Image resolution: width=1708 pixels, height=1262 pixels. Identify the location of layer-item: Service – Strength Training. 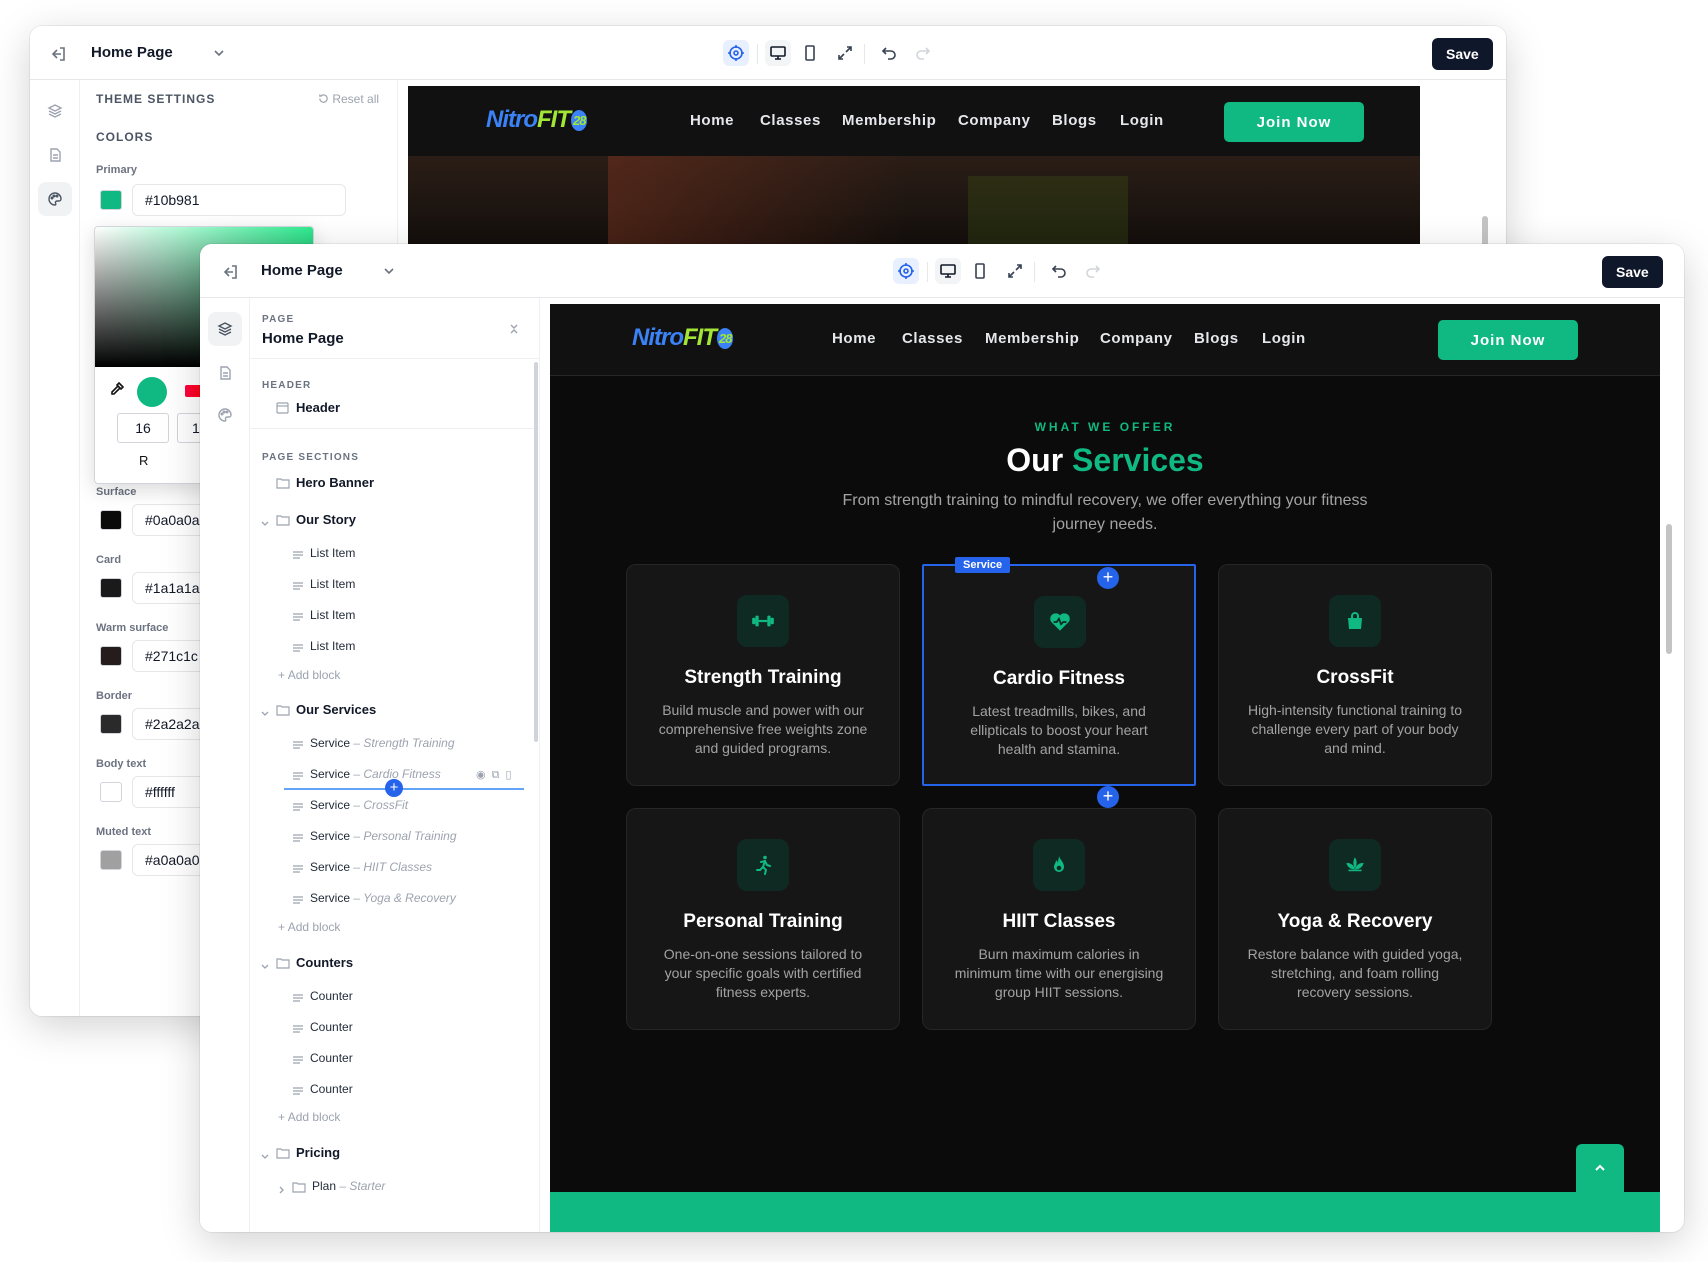
(382, 743).